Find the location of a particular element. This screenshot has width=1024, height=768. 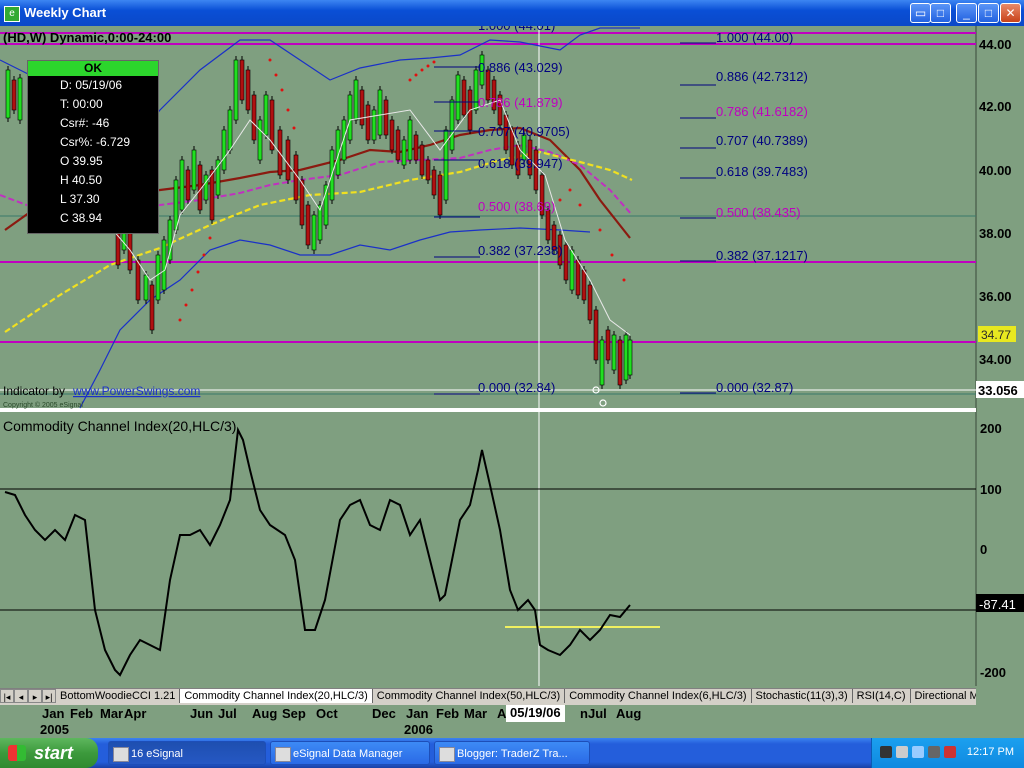

month-label: Jul is located at coordinates (597, 713).